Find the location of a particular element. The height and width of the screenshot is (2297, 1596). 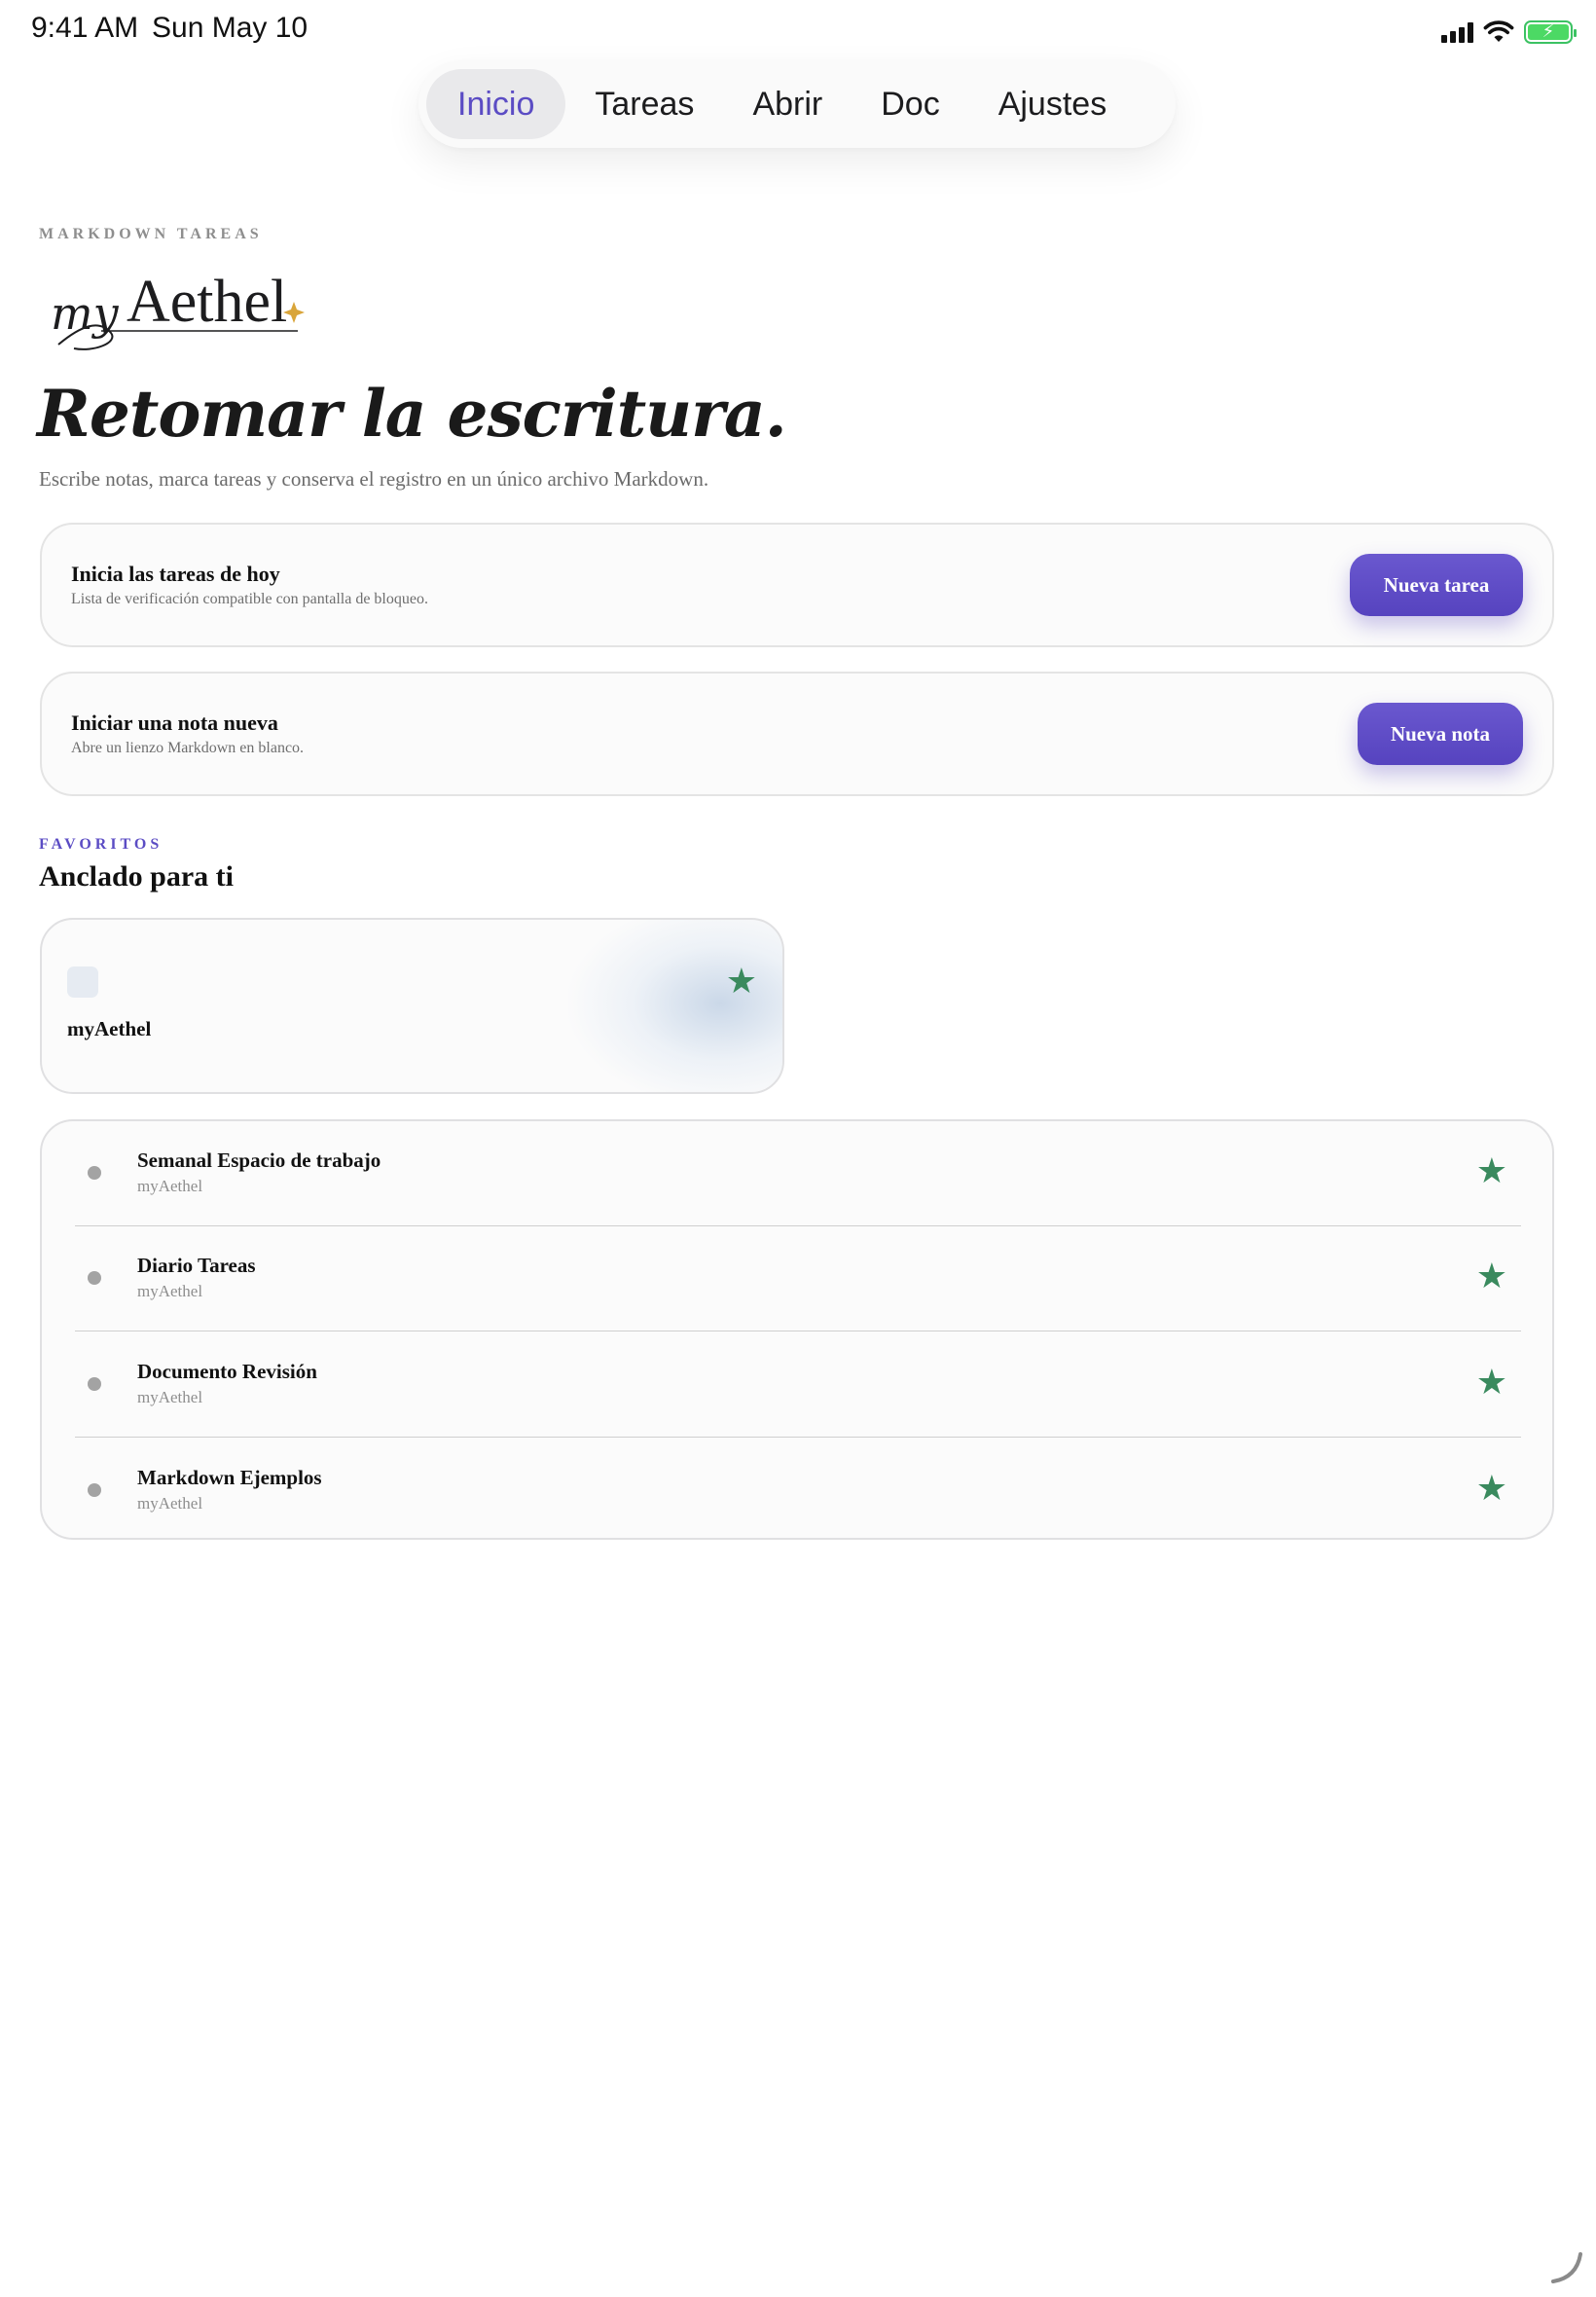

app-logo: my Aethel is located at coordinates (178, 309).